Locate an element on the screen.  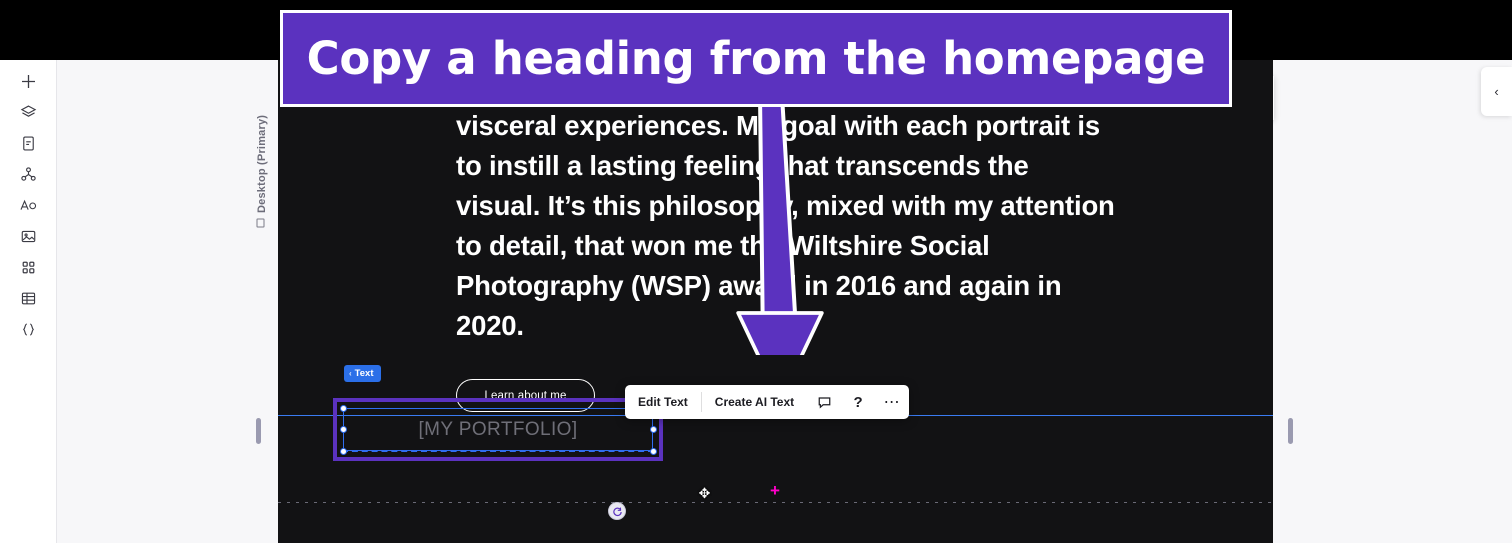
device-label: Desktop (Primary) is located at coordinates (265, 165).